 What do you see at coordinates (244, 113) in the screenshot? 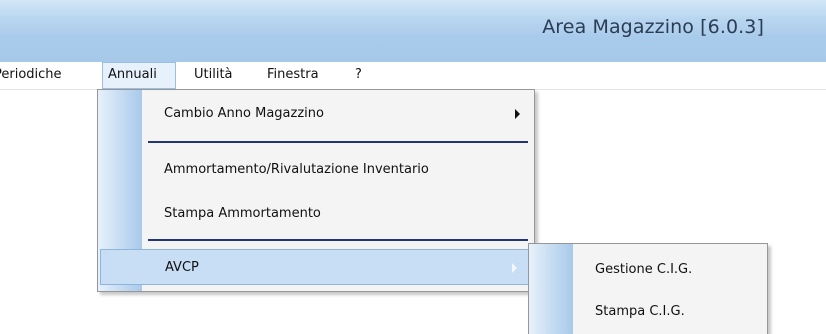
I see `menu-item-label: Cambio Anno Magazzino` at bounding box center [244, 113].